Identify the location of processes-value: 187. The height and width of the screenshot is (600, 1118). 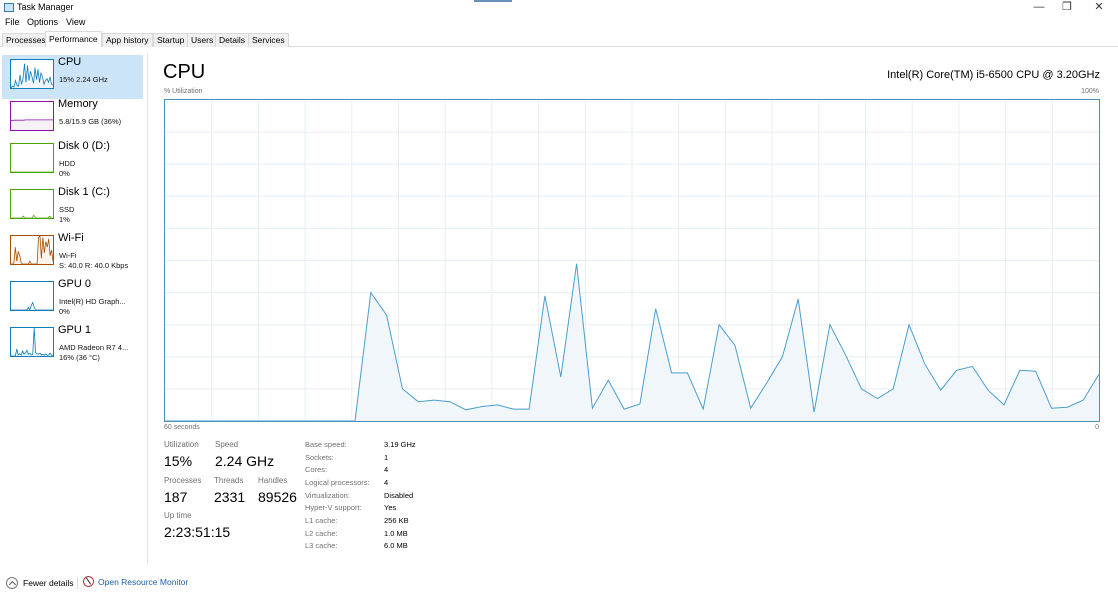
(176, 497).